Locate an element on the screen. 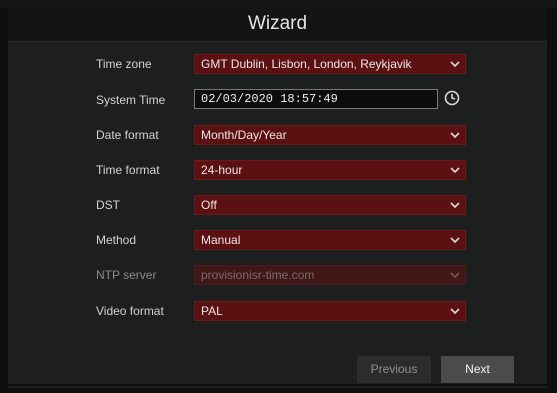 This screenshot has width=557, height=393. previous-button: Previous is located at coordinates (394, 369).